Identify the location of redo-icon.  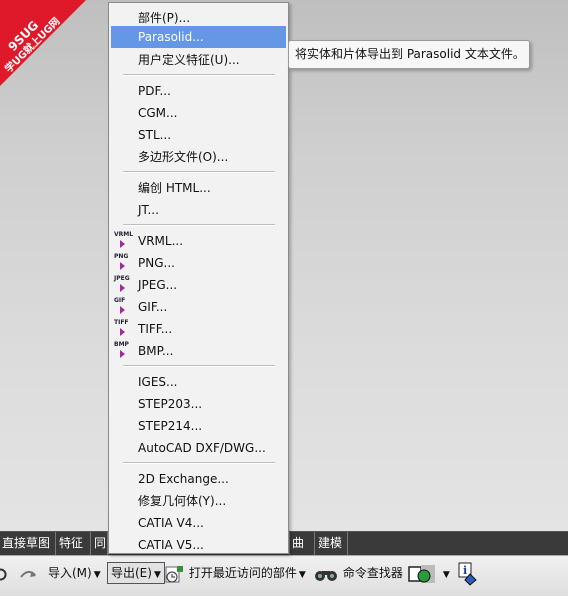
(28, 574).